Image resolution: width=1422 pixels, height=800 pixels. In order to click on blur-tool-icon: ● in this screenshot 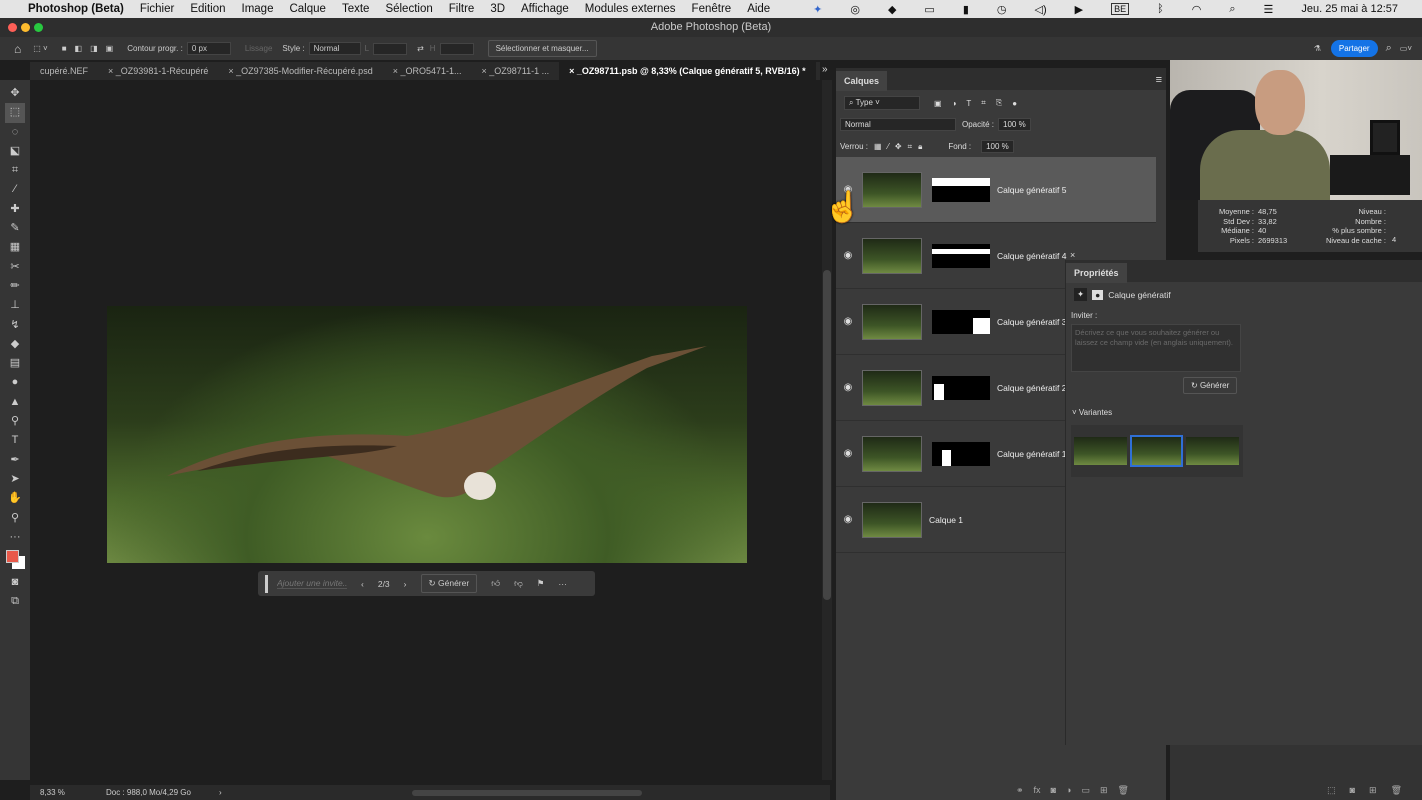, I will do `click(15, 382)`.